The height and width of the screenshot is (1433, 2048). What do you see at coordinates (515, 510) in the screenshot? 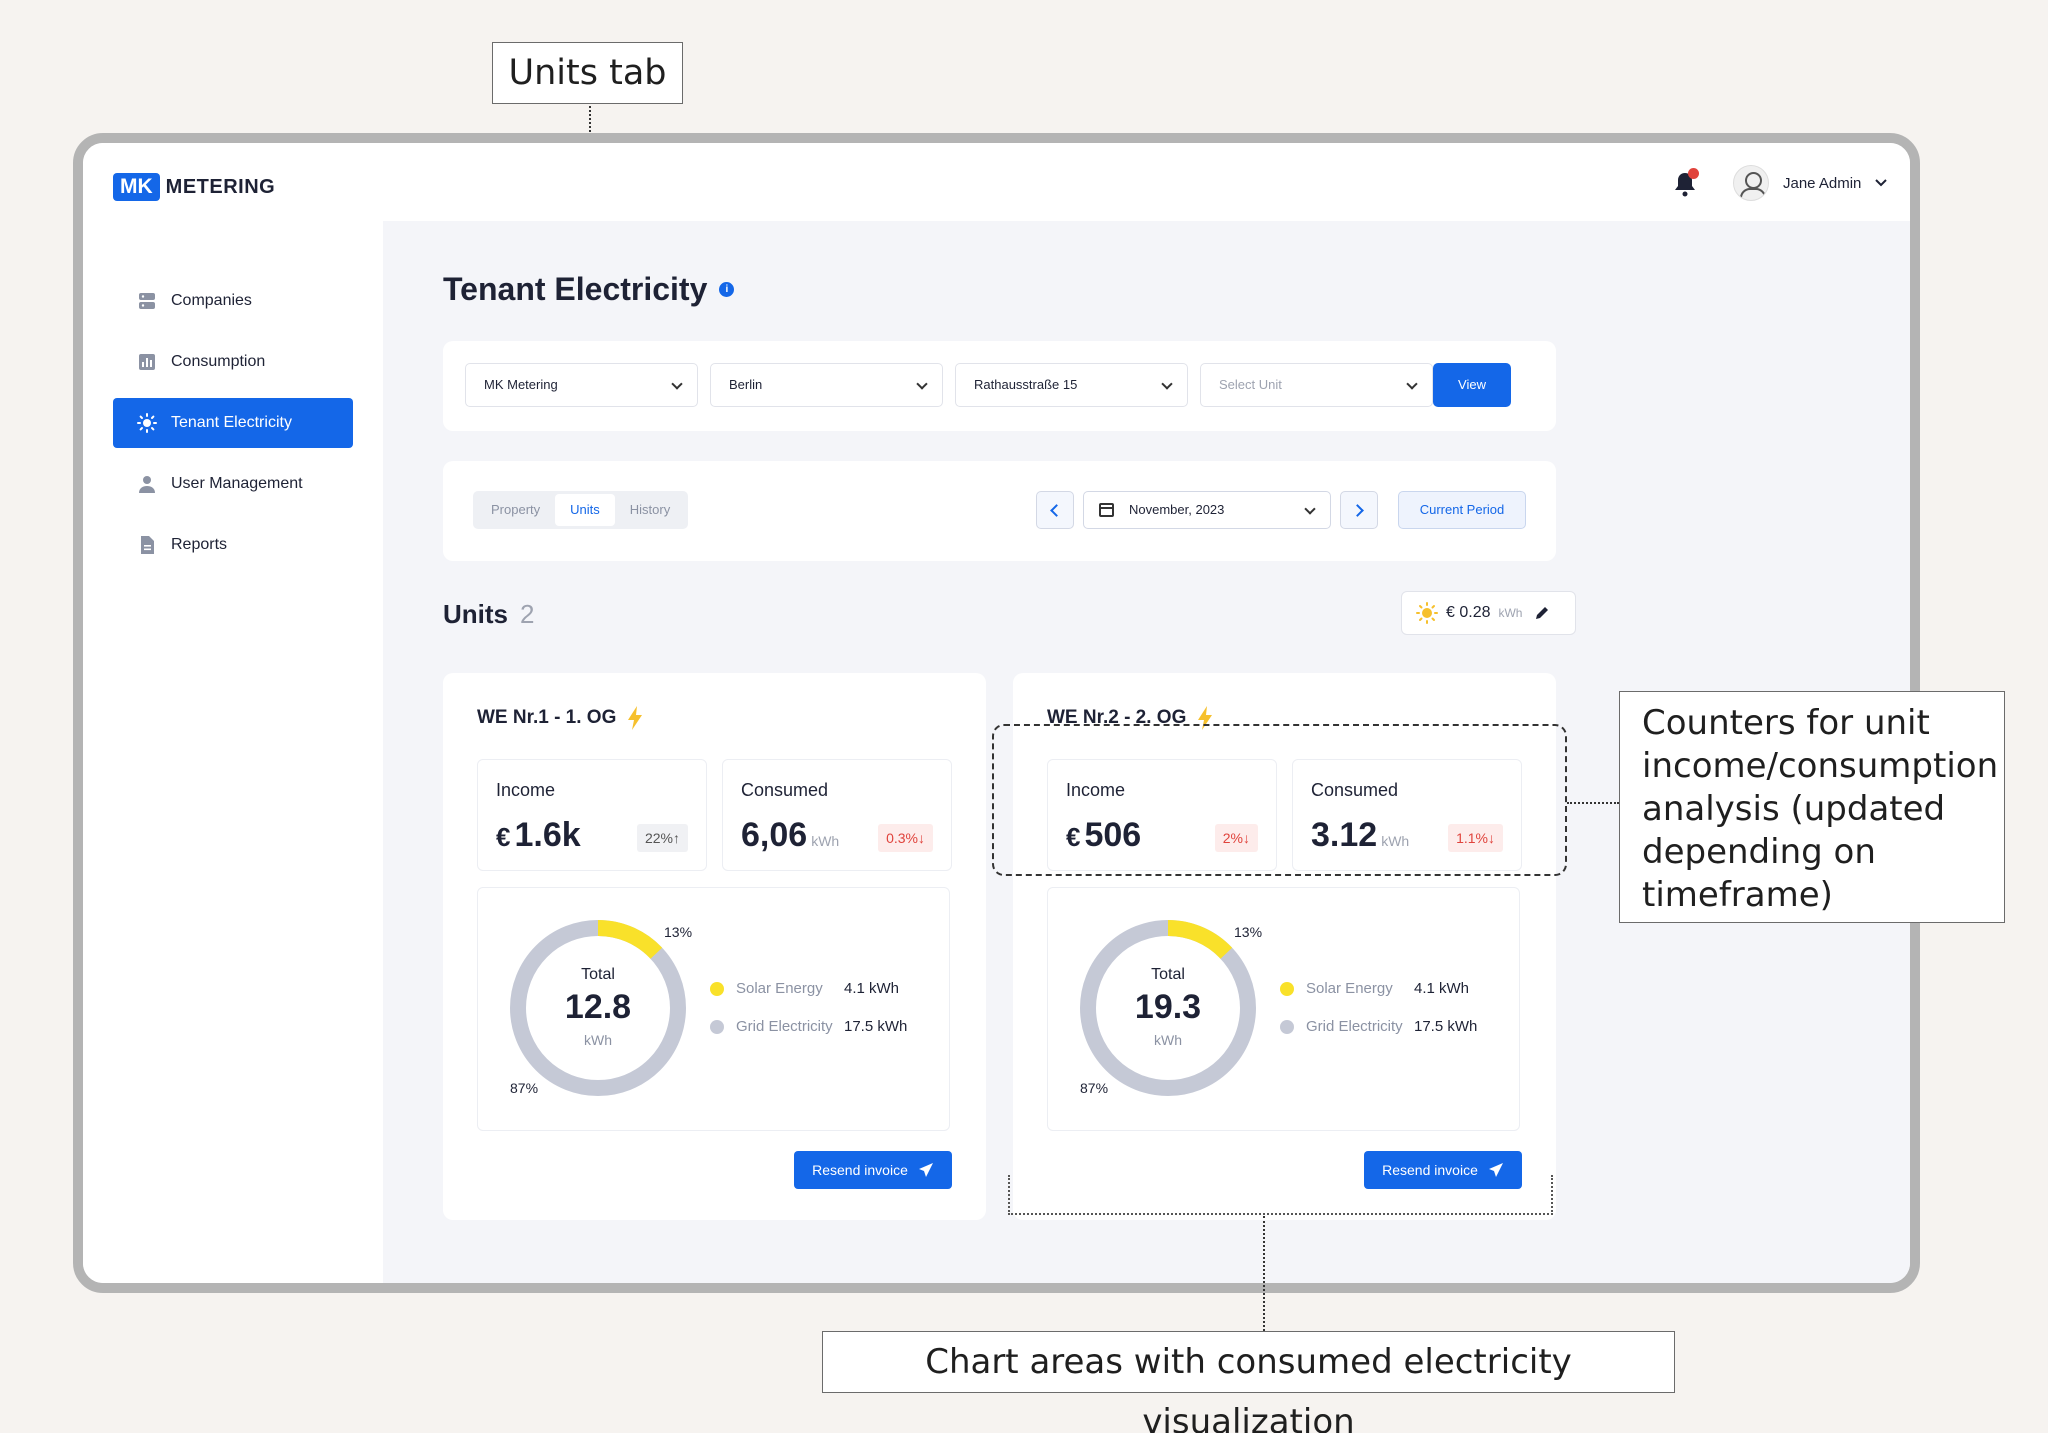
I see `tab-property: Property` at bounding box center [515, 510].